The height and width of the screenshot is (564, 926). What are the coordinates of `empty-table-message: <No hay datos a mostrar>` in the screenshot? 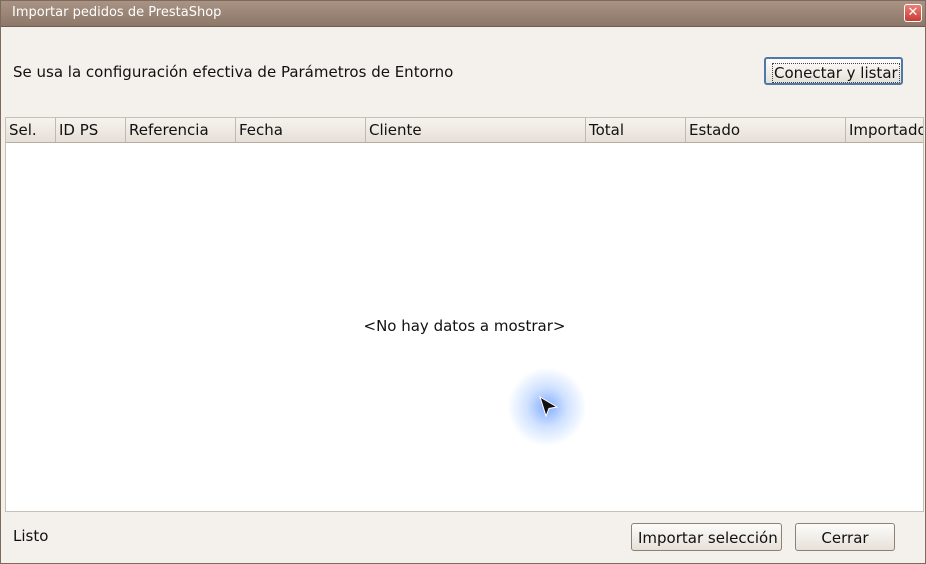 It's located at (464, 326).